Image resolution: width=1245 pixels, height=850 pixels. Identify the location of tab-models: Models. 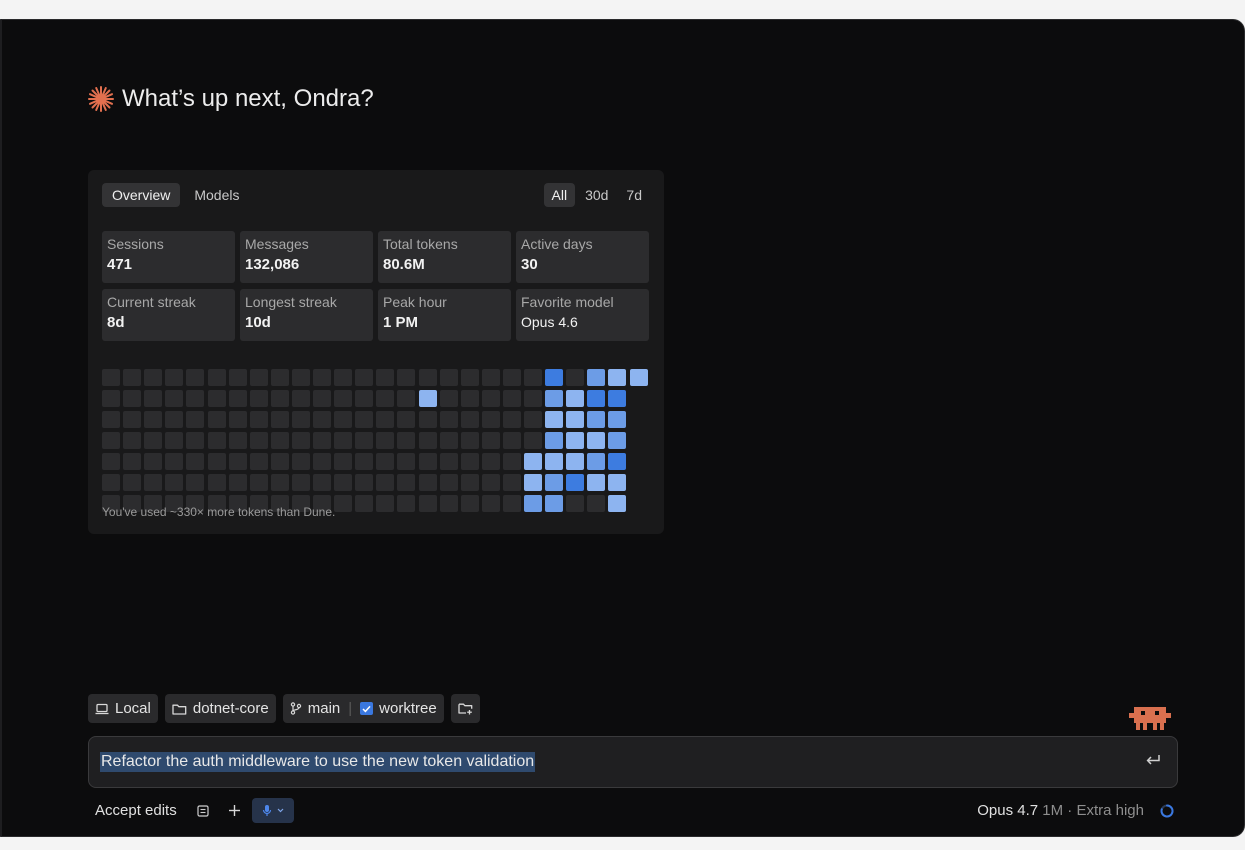
(216, 195).